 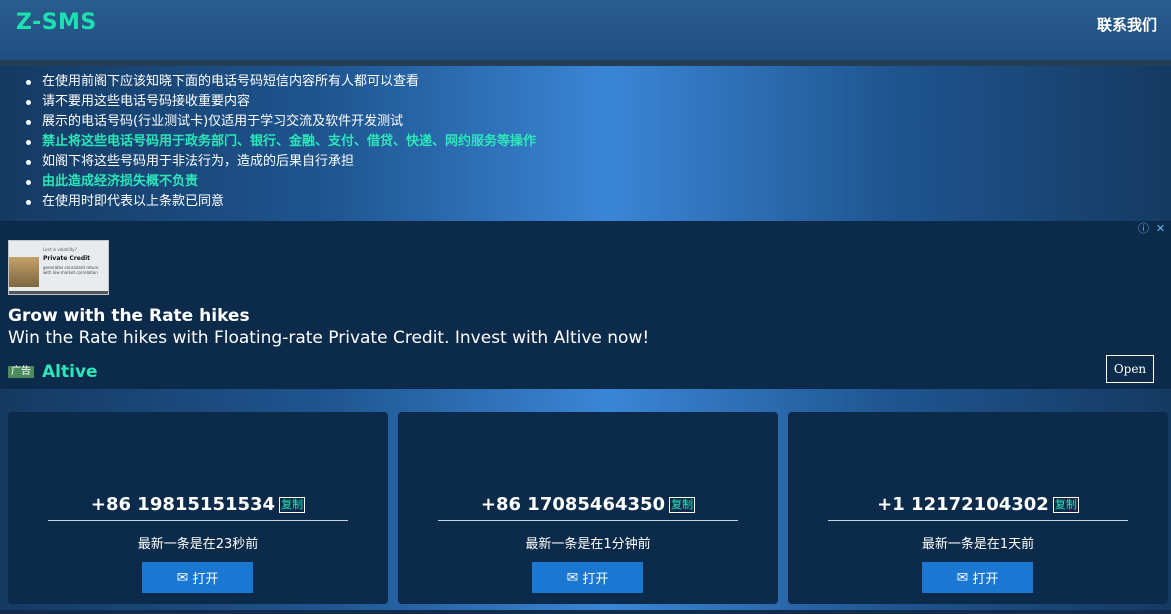 What do you see at coordinates (1127, 24) in the screenshot?
I see `contact-us-link: 联系我们` at bounding box center [1127, 24].